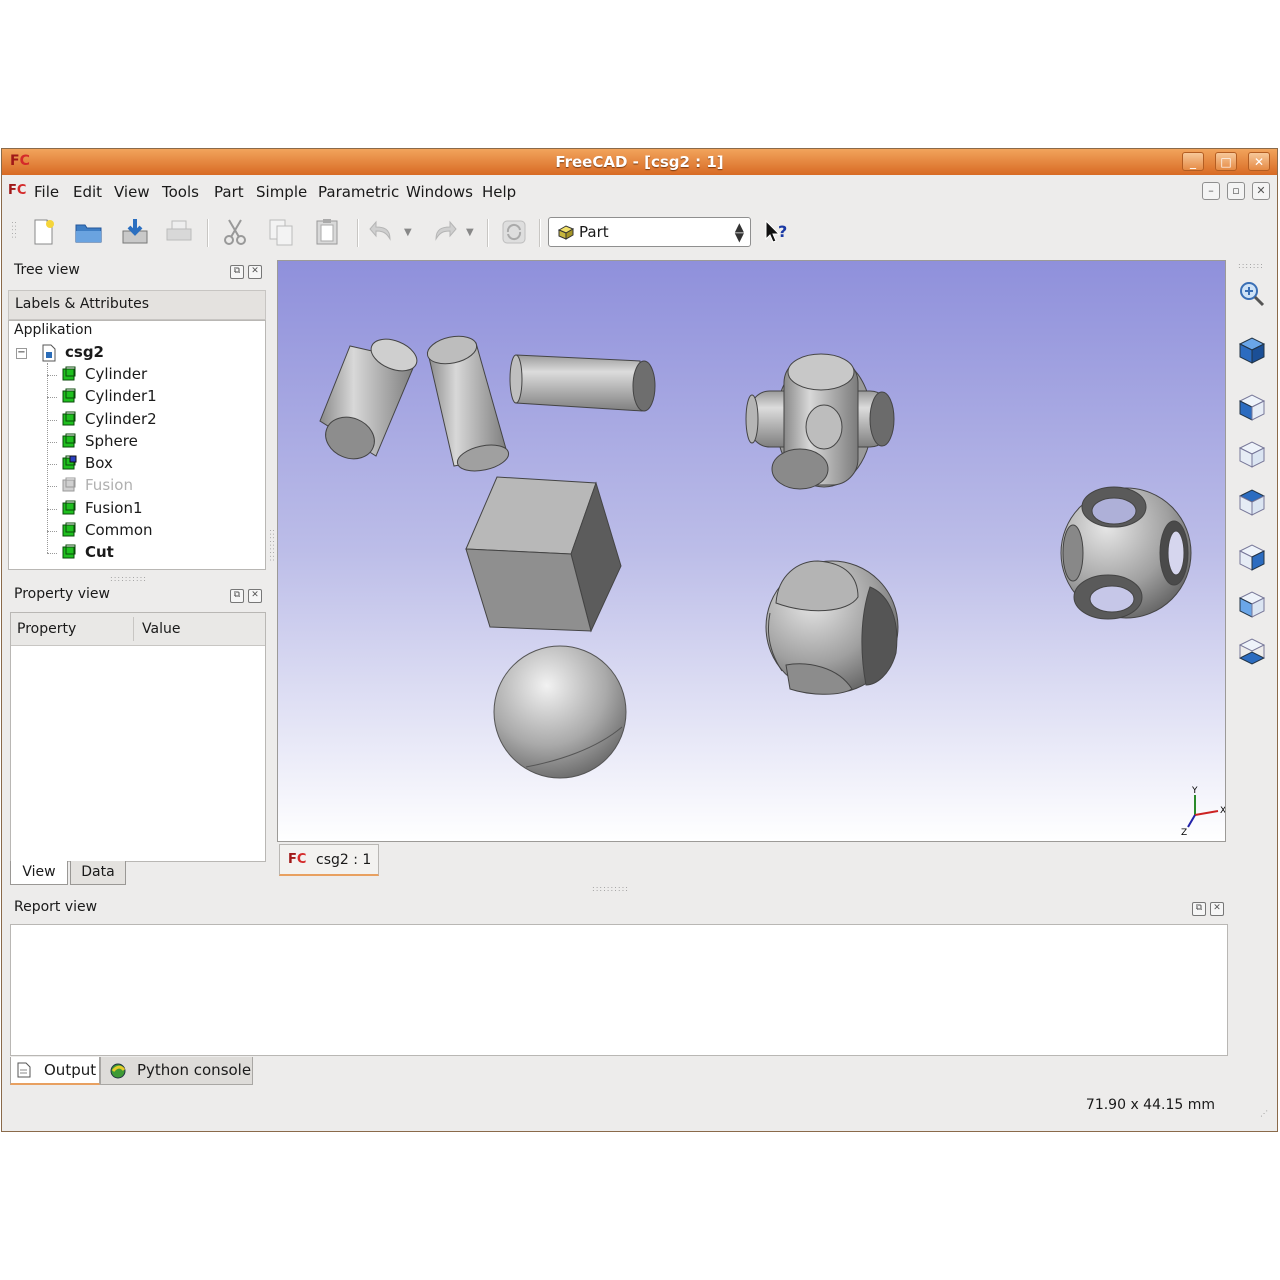 This screenshot has height=1280, width=1280. I want to click on cut-shape, so click(1126, 553).